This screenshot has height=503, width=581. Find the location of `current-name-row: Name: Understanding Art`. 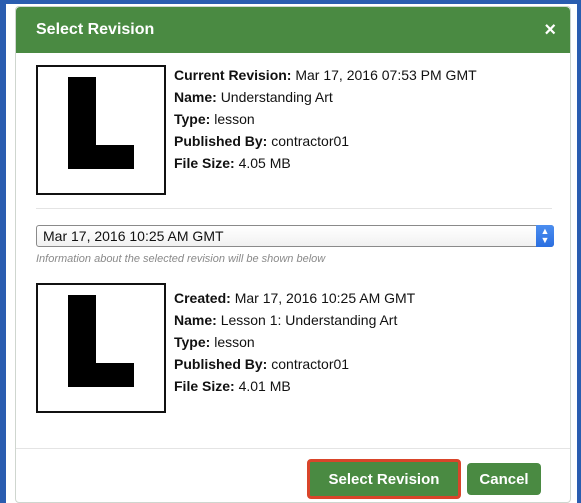

current-name-row: Name: Understanding Art is located at coordinates (325, 97).